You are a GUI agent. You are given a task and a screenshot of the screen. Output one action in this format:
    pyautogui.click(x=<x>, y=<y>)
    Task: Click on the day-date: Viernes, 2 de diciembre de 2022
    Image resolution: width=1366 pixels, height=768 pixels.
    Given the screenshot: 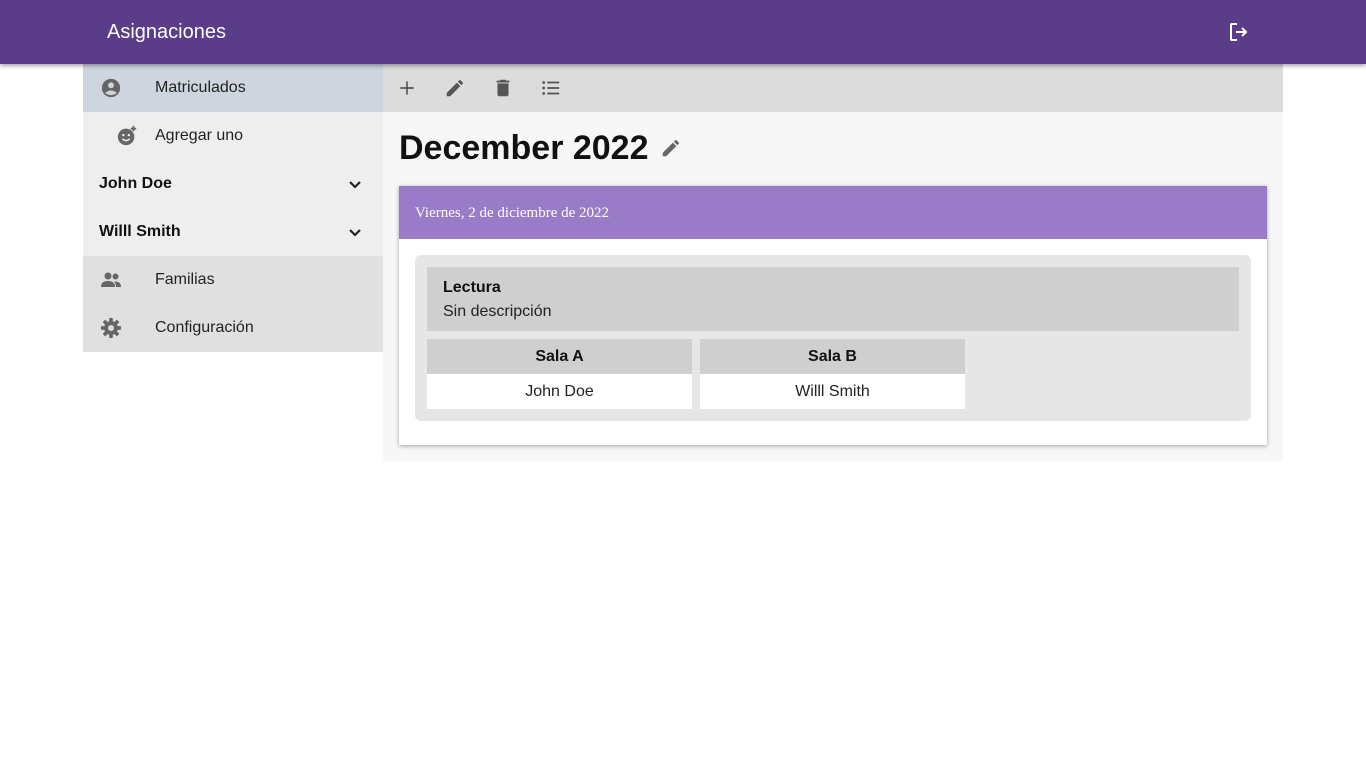 What is the action you would take?
    pyautogui.click(x=512, y=213)
    